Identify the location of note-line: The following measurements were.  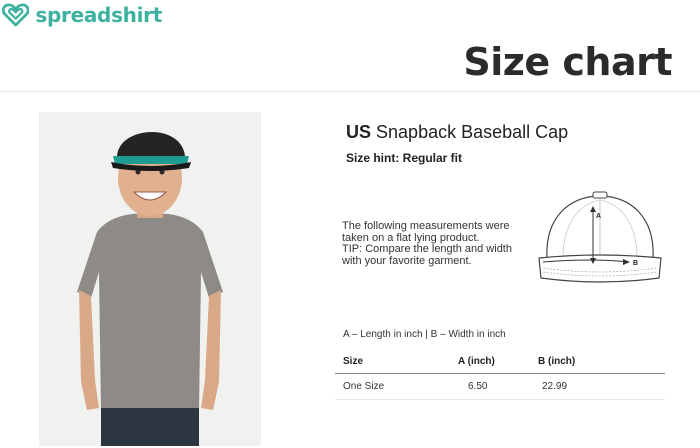
(426, 226).